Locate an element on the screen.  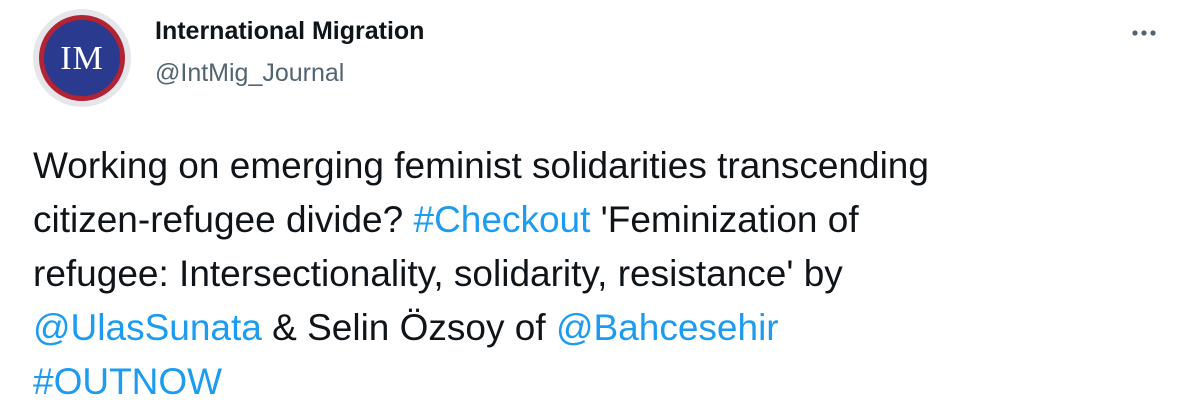
hashtag-link: #Checkout is located at coordinates (502, 219).